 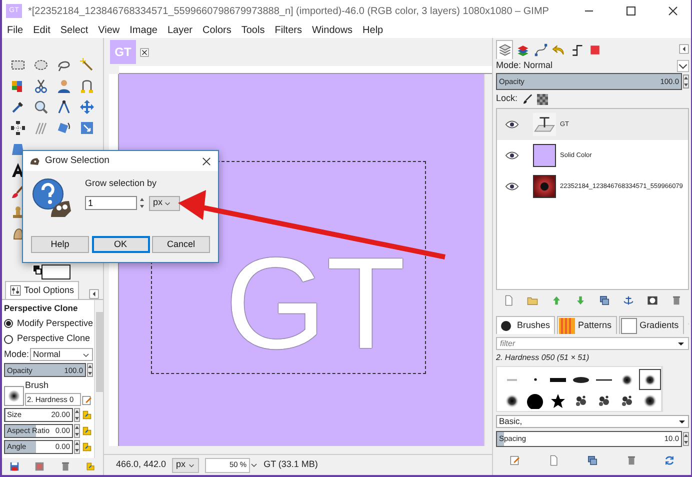 What do you see at coordinates (532, 300) in the screenshot?
I see `folder-icon` at bounding box center [532, 300].